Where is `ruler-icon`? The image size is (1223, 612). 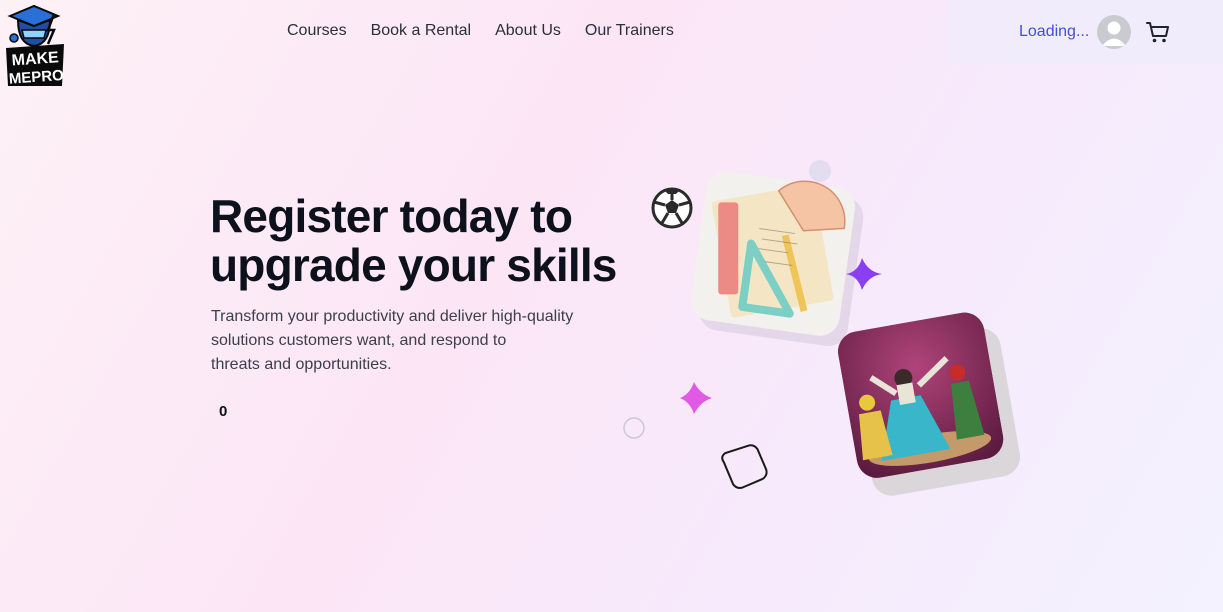 ruler-icon is located at coordinates (728, 248).